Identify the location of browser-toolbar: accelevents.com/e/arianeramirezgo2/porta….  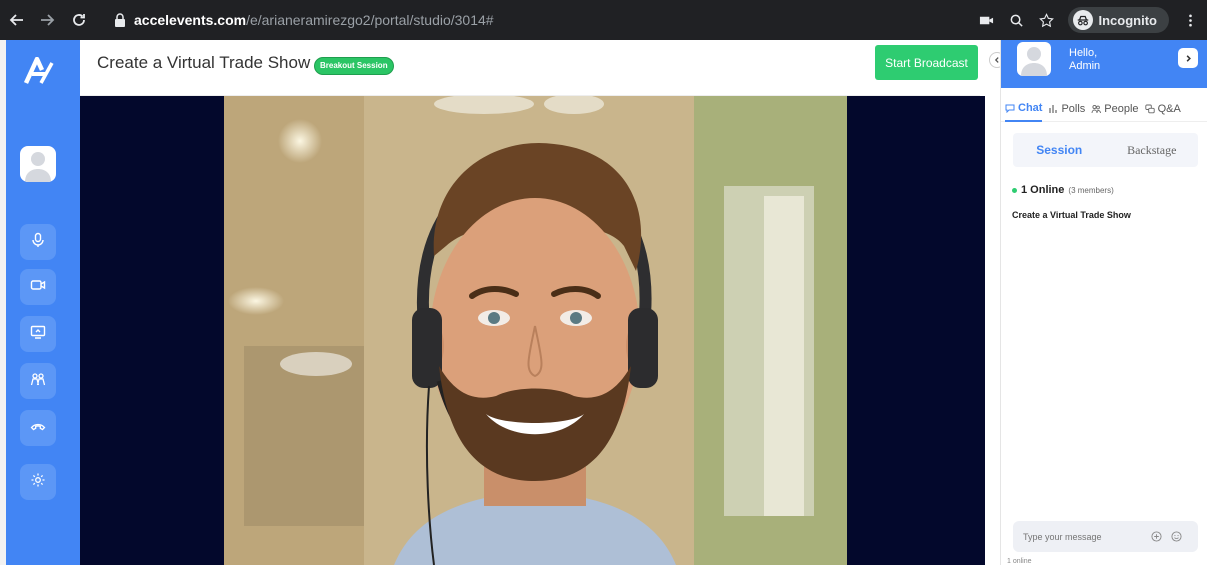
(603, 20).